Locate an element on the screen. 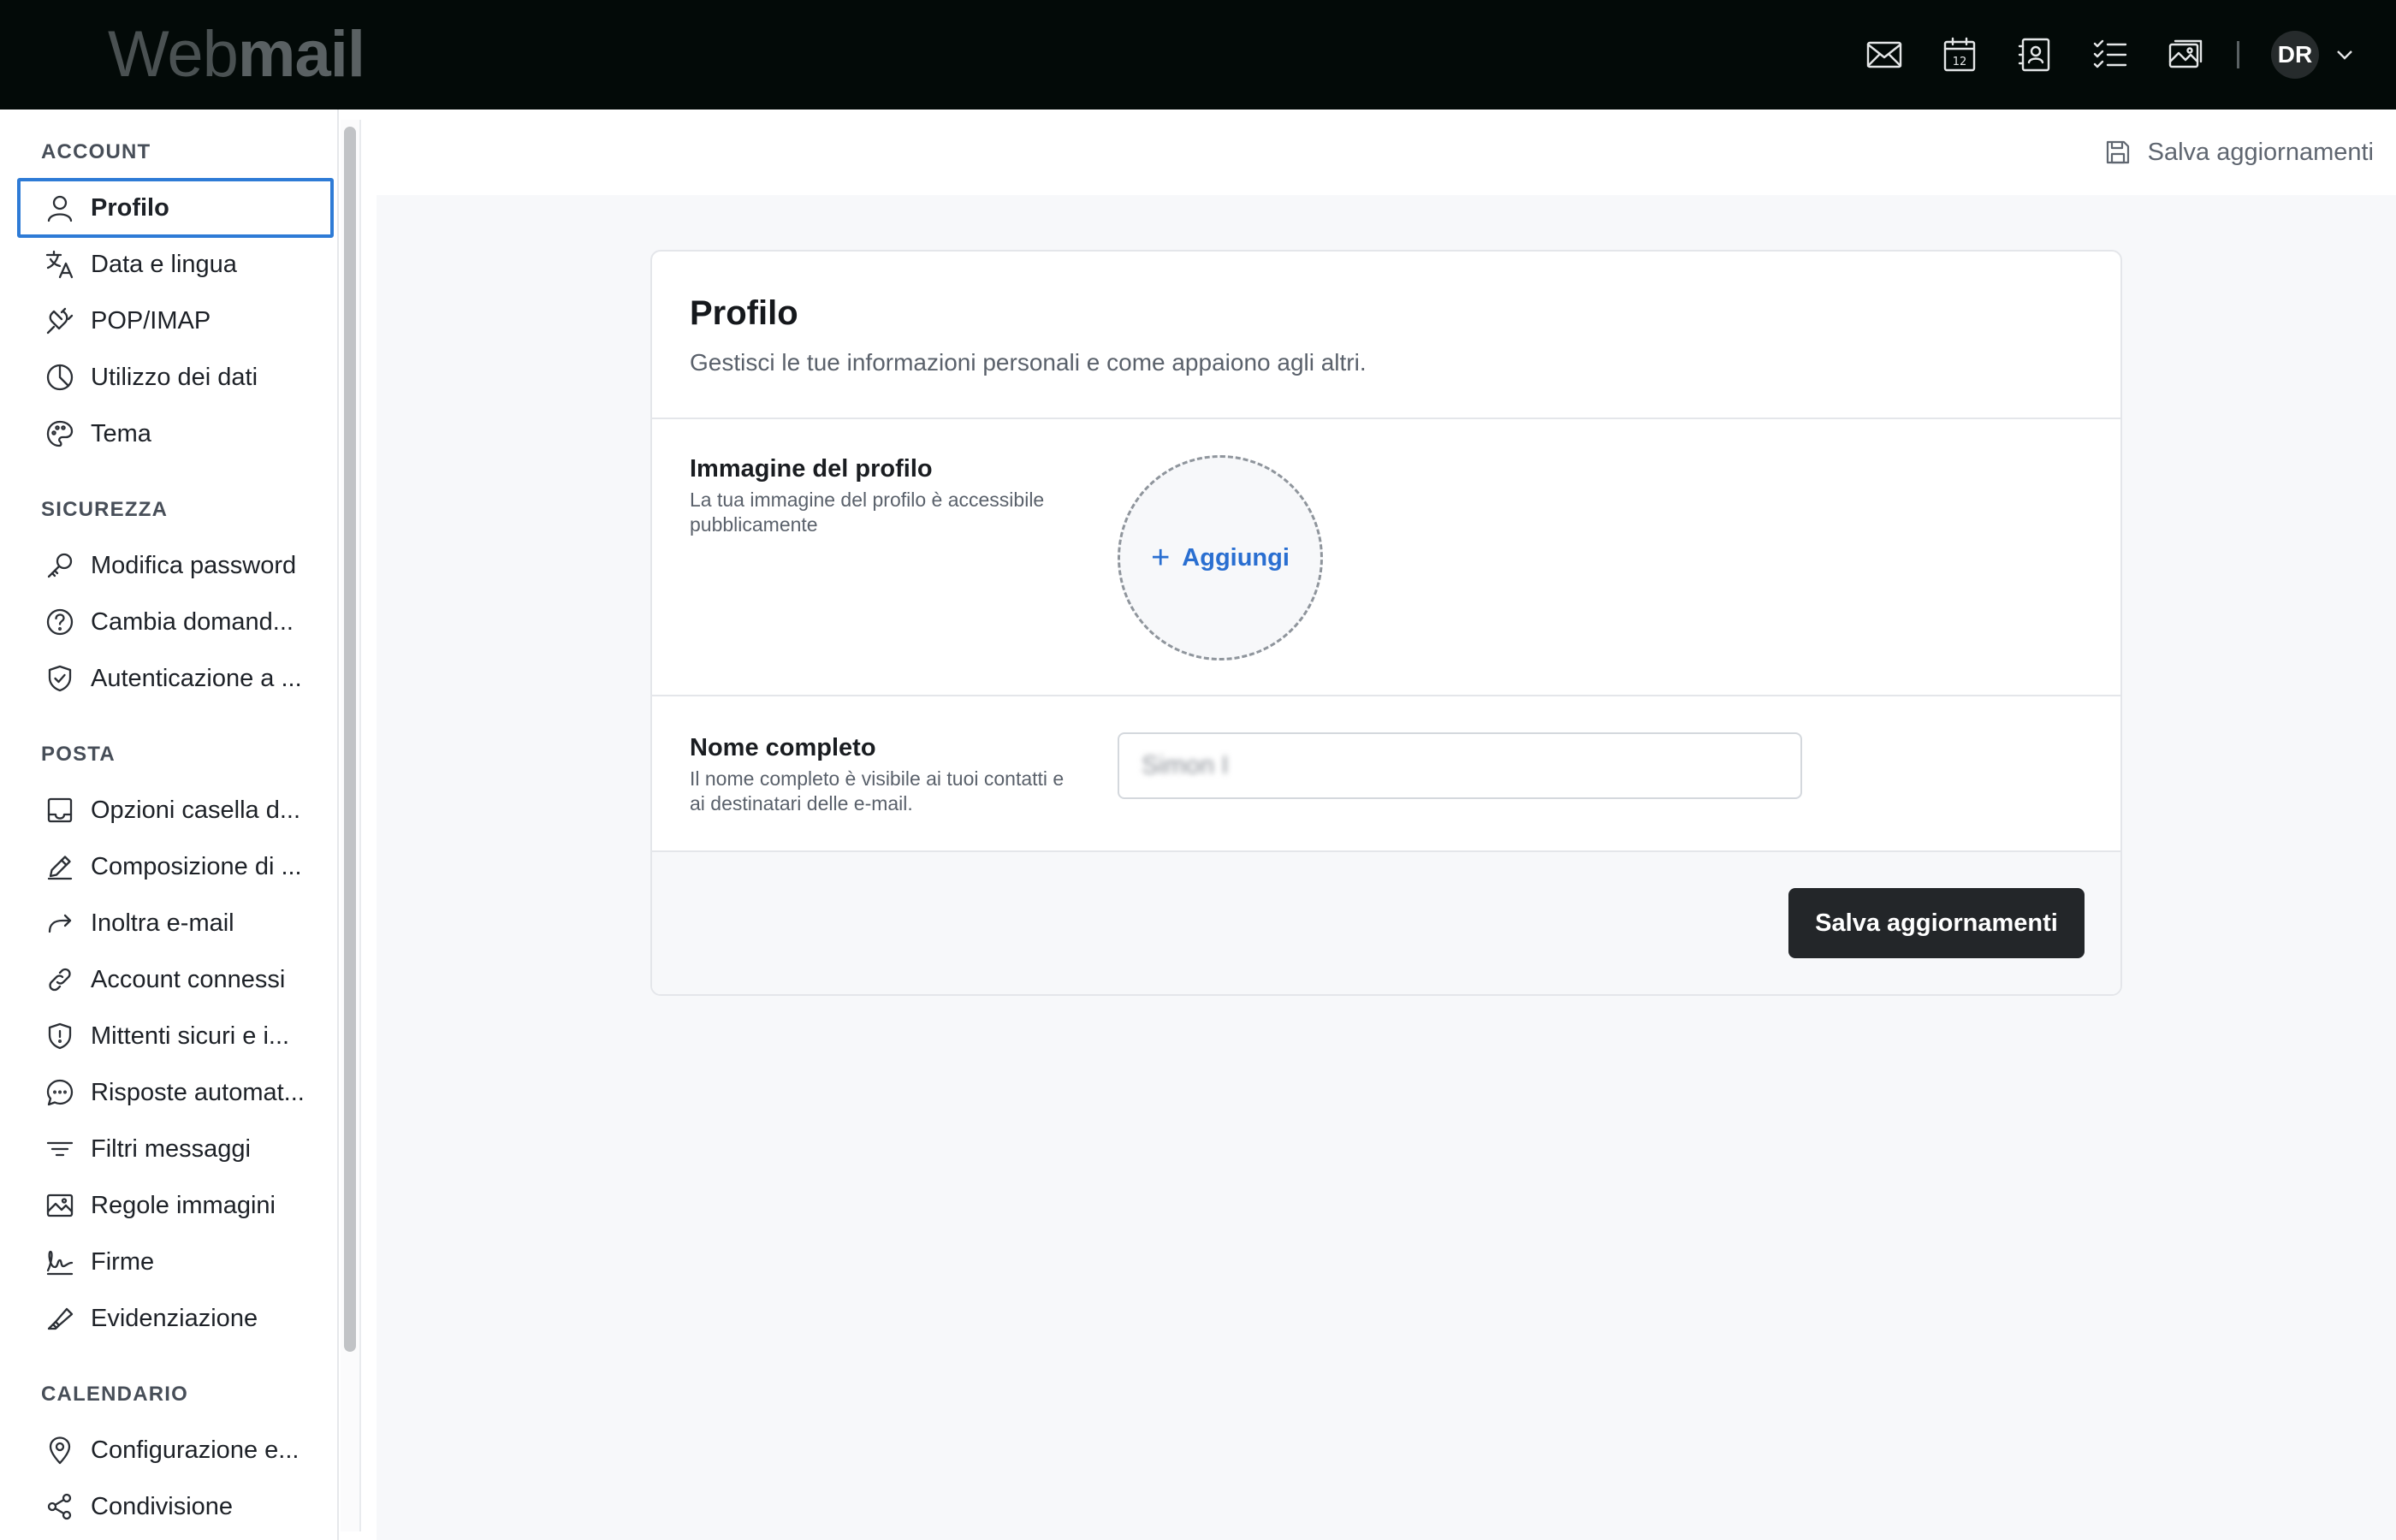  sidebar-item-inoltra-email: Inoltra e-mail is located at coordinates (175, 923).